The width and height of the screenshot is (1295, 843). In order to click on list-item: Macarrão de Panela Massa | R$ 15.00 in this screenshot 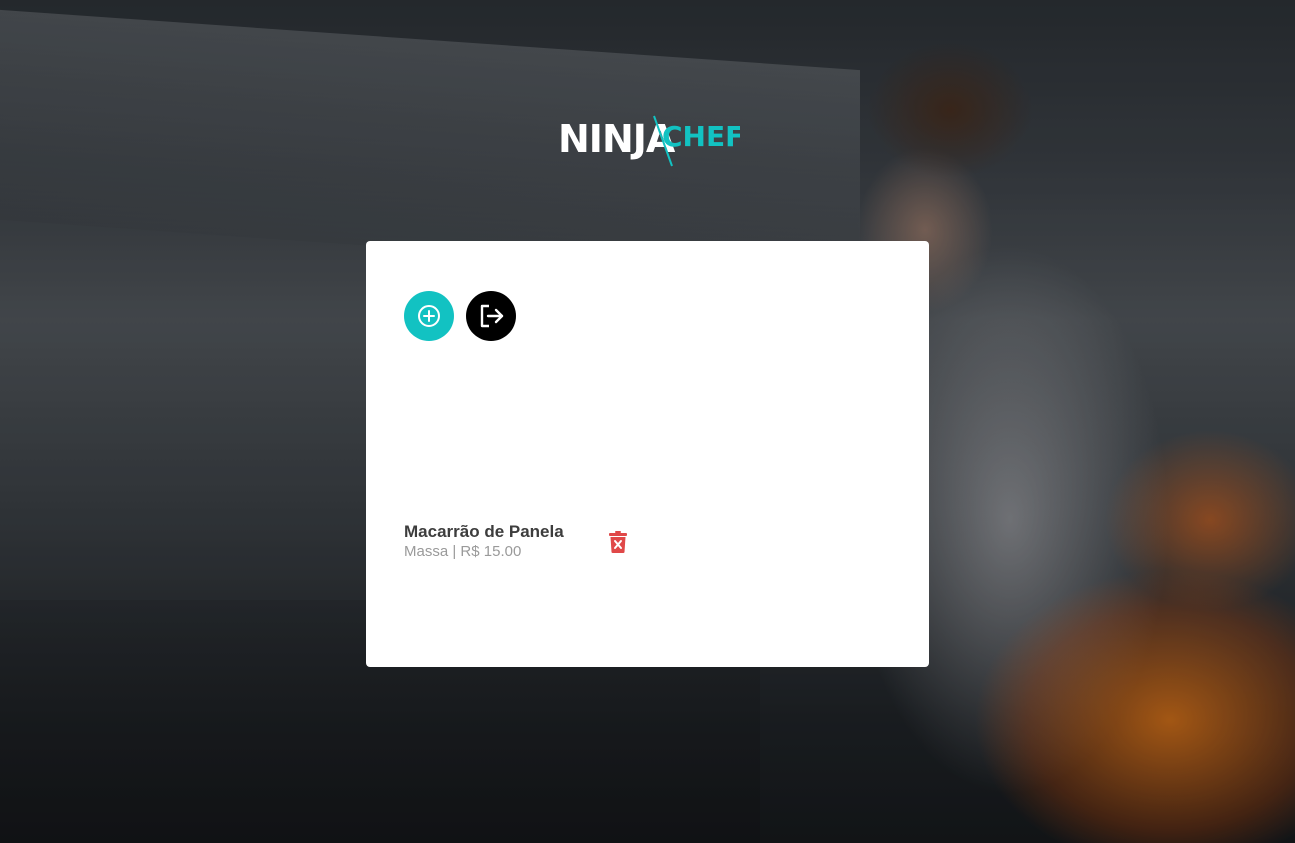, I will do `click(516, 542)`.